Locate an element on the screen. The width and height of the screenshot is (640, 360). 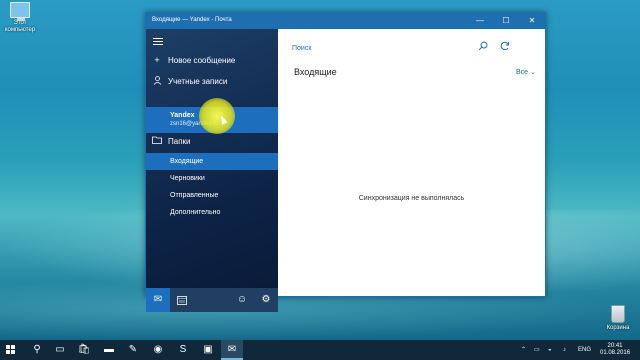
accounts-button: Учетные записи is located at coordinates (212, 81).